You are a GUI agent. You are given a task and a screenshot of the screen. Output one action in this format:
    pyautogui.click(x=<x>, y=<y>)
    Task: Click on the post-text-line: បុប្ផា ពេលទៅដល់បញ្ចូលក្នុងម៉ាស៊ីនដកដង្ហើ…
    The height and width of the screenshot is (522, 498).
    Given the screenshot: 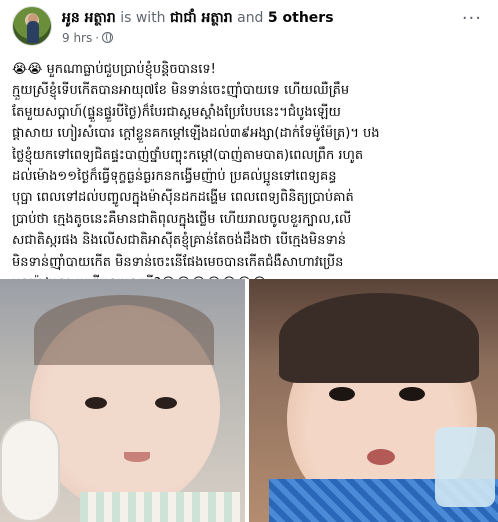 What is the action you would take?
    pyautogui.click(x=183, y=198)
    